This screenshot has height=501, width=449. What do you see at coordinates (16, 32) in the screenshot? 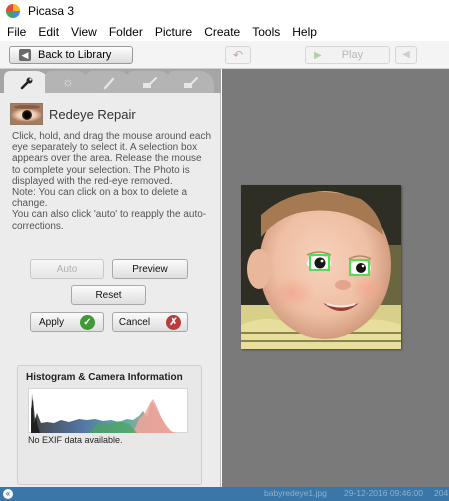
I see `menu-file: File` at bounding box center [16, 32].